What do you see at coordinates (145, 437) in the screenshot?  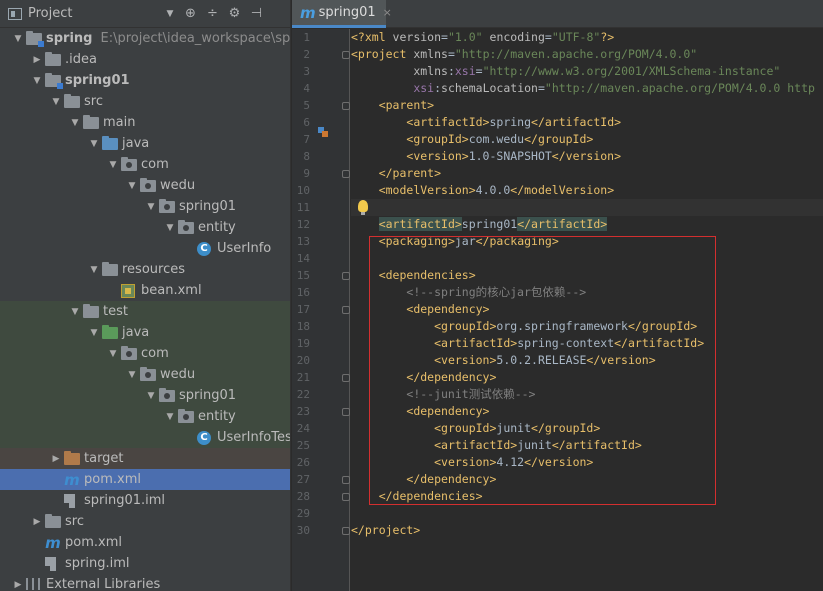 I see `tree-item: C UserInfoTest` at bounding box center [145, 437].